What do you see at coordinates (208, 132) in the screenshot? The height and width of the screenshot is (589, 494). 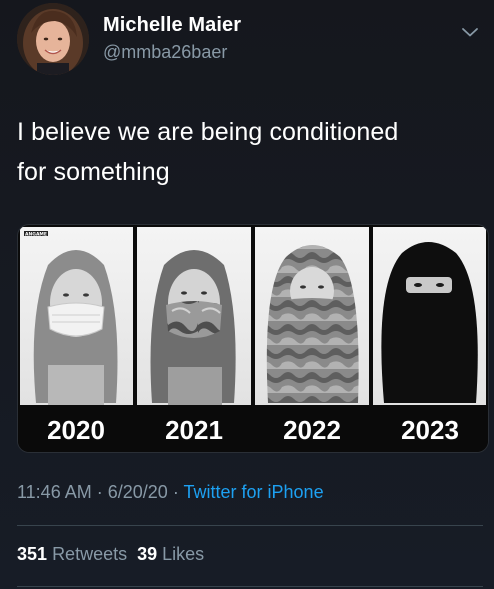 I see `tweet-text-line: I believe we are being conditioned` at bounding box center [208, 132].